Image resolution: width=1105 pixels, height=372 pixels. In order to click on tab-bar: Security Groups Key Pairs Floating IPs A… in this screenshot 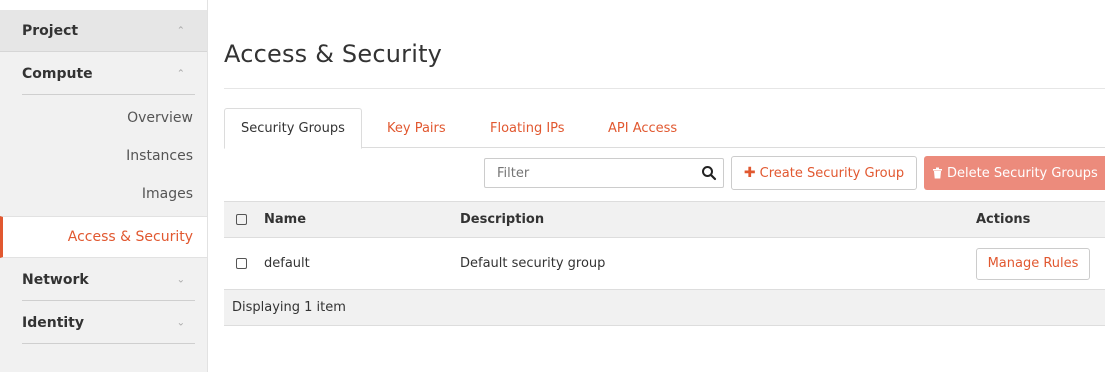, I will do `click(664, 128)`.